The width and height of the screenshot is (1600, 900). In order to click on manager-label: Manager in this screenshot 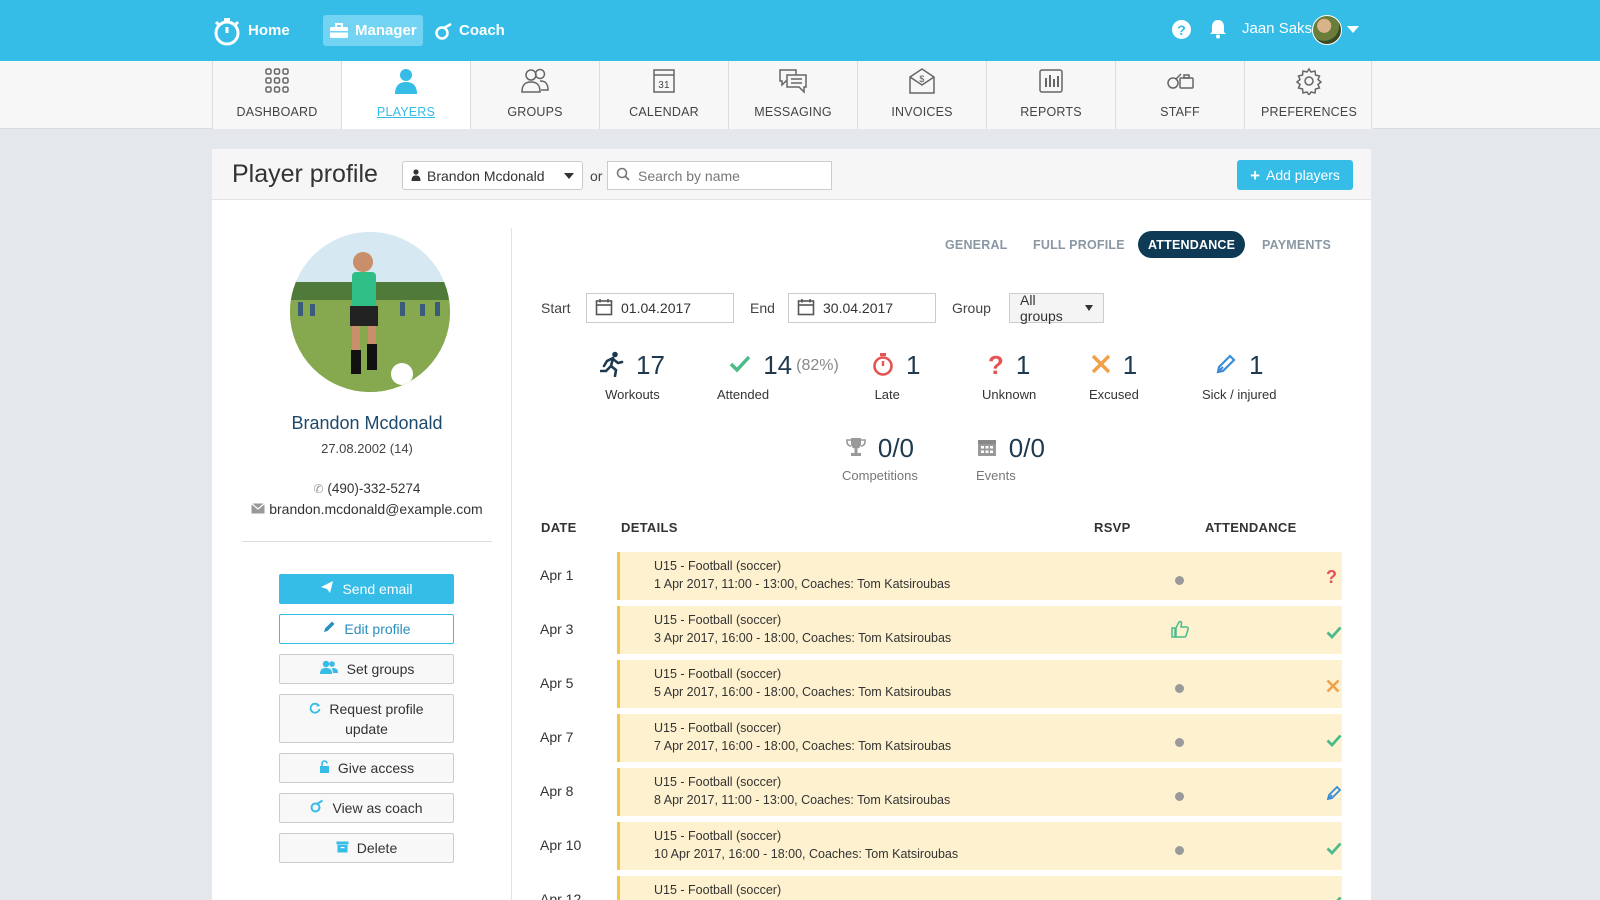, I will do `click(386, 30)`.